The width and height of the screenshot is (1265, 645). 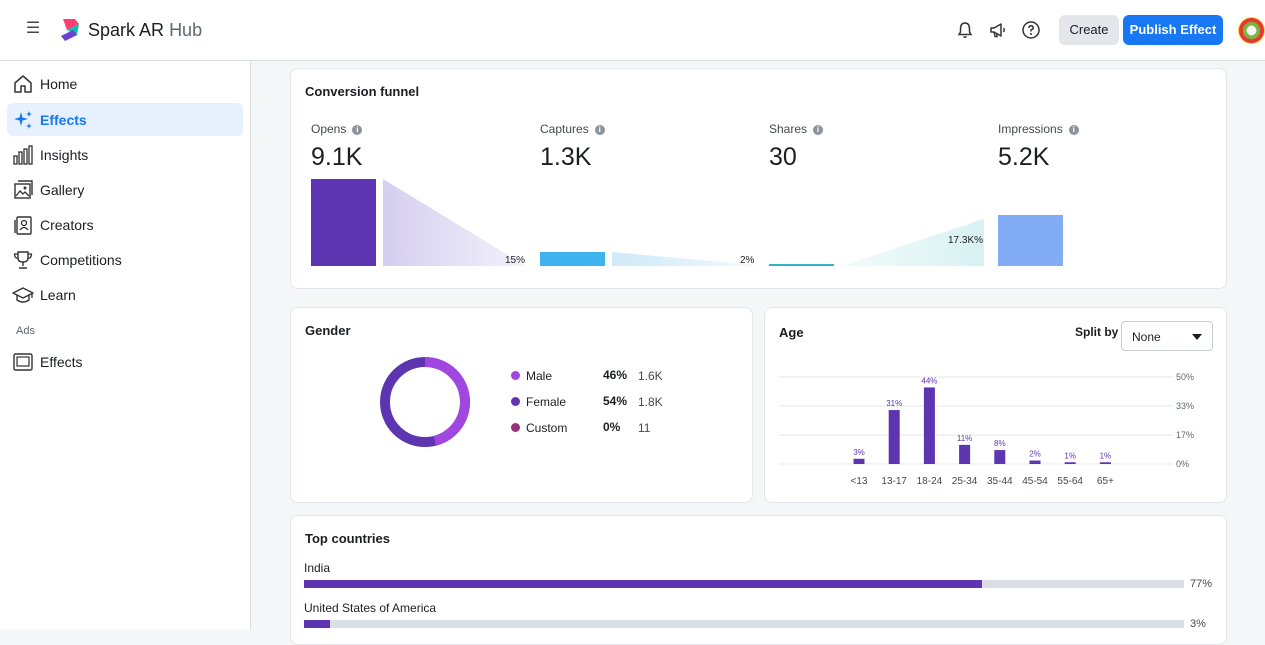 I want to click on create-button: Create, so click(x=1089, y=30).